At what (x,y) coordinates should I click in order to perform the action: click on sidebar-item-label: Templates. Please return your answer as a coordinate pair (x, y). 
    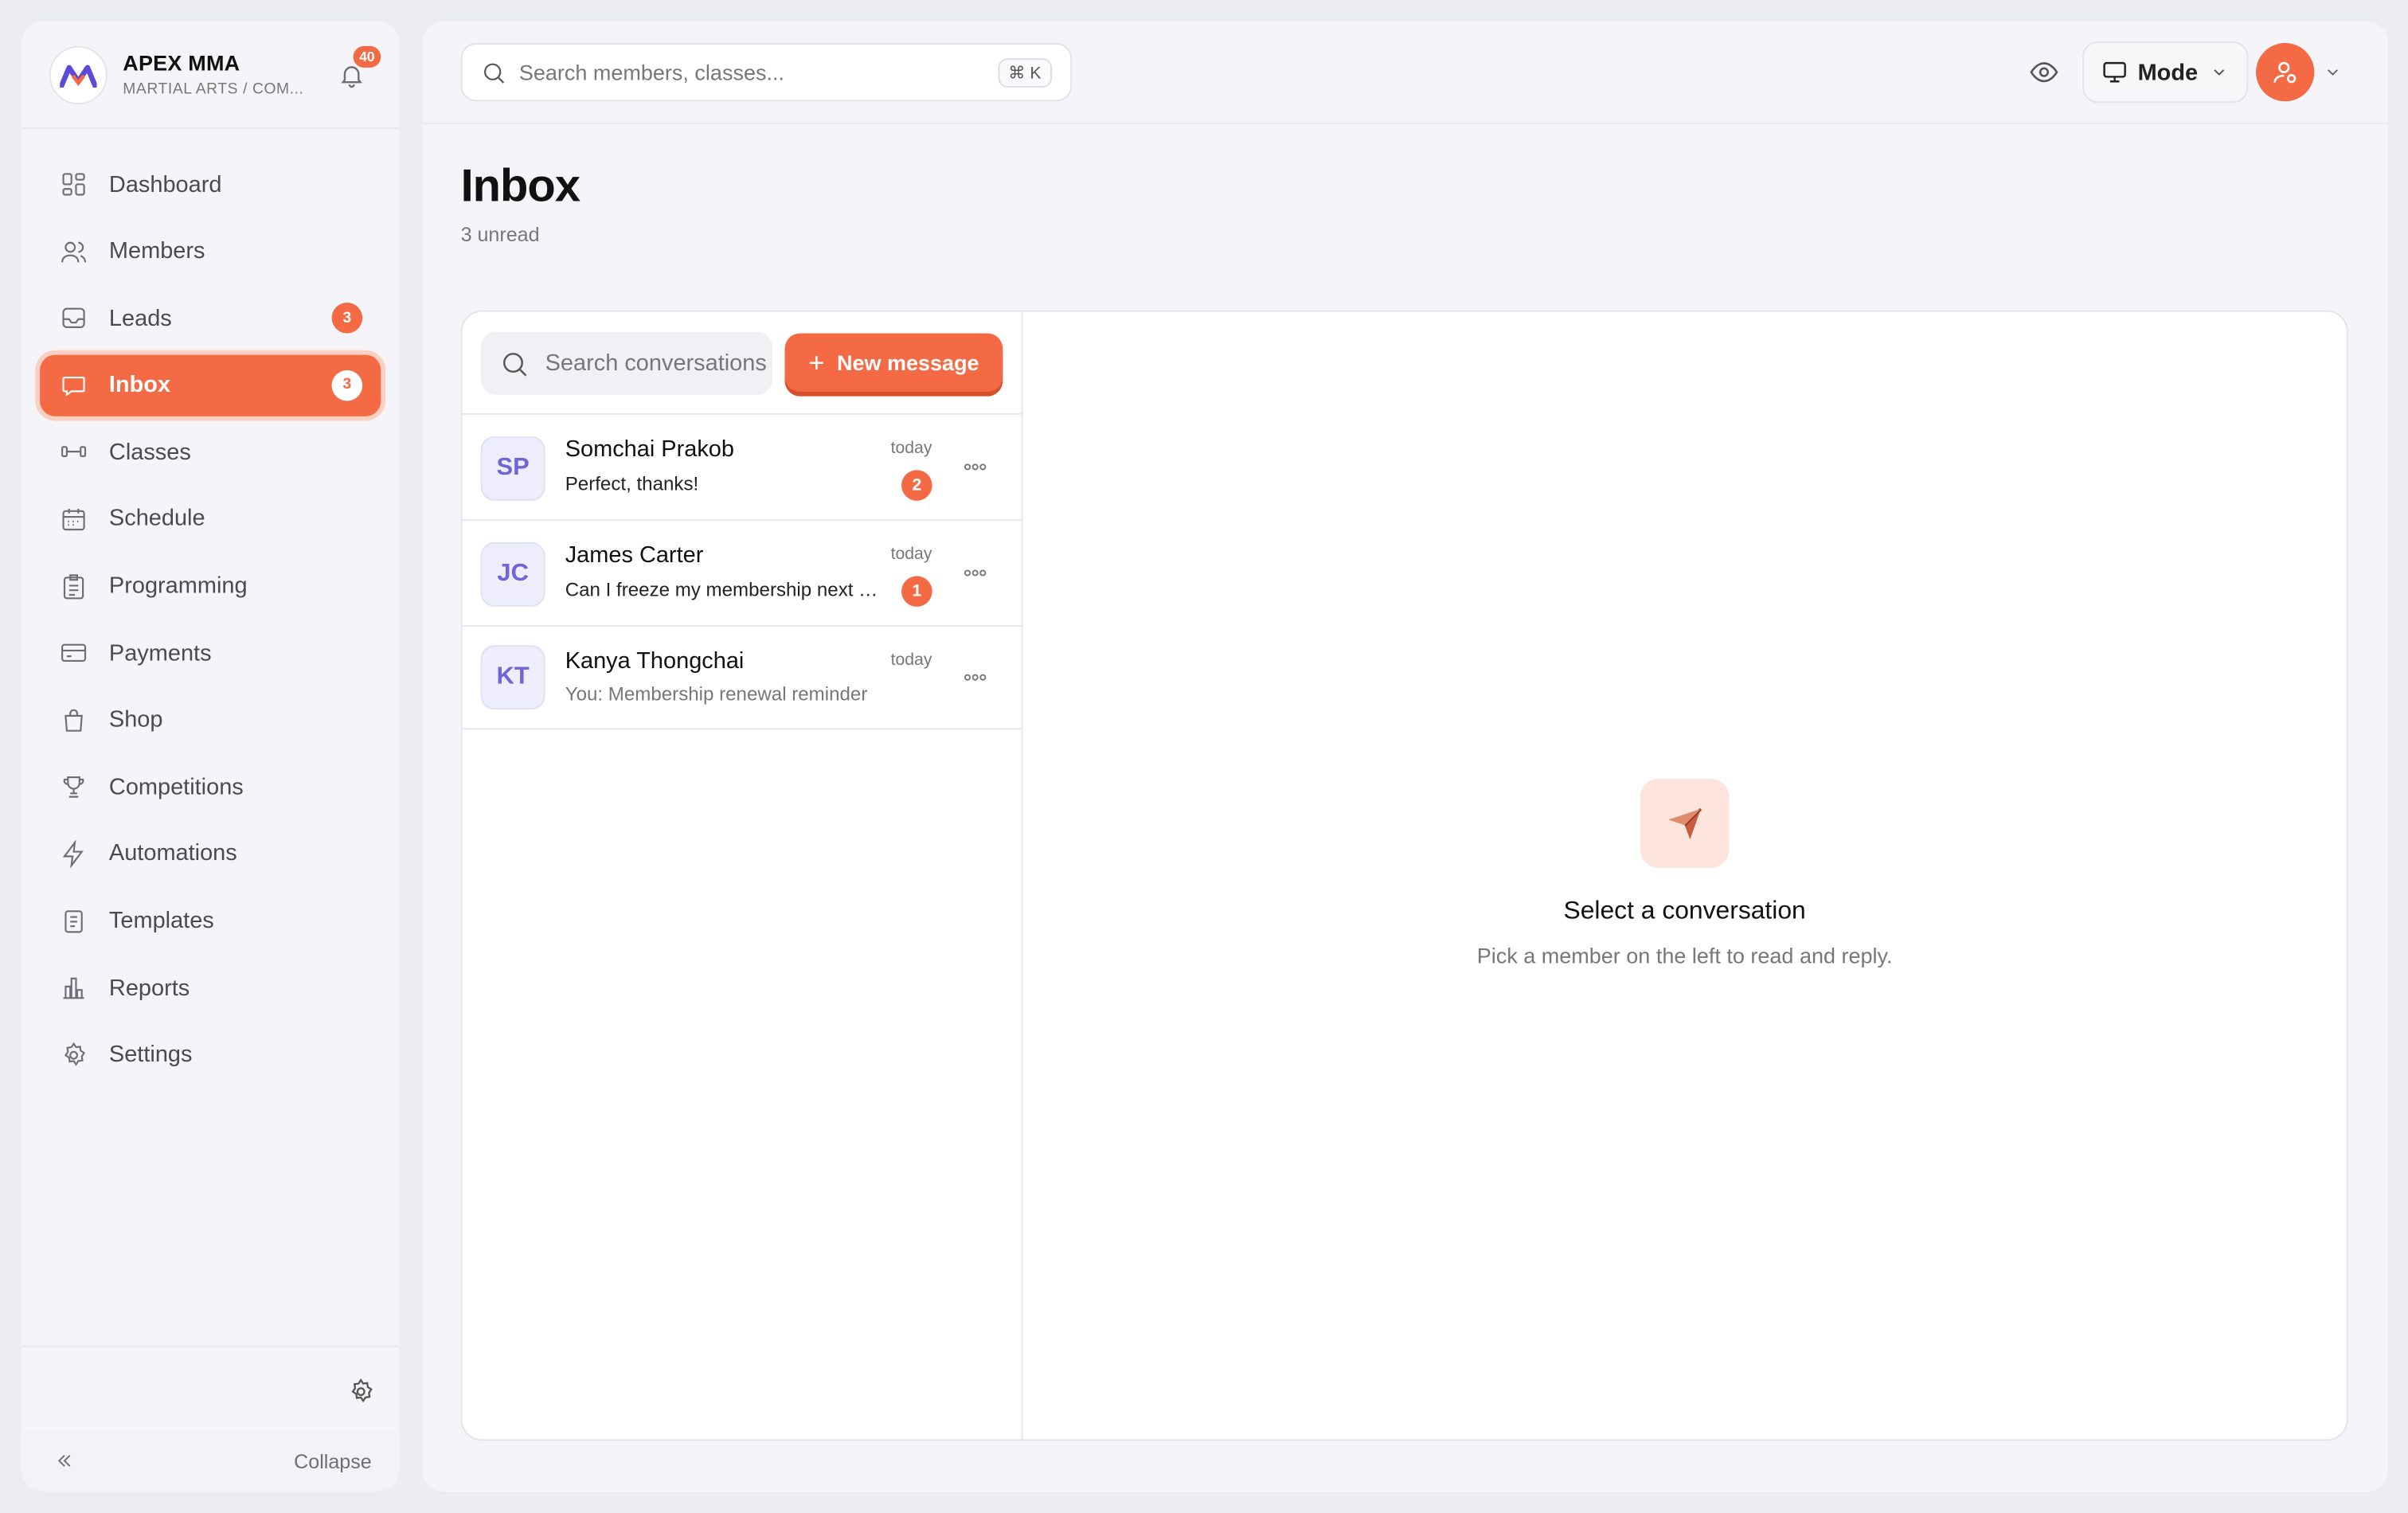
    Looking at the image, I should click on (161, 921).